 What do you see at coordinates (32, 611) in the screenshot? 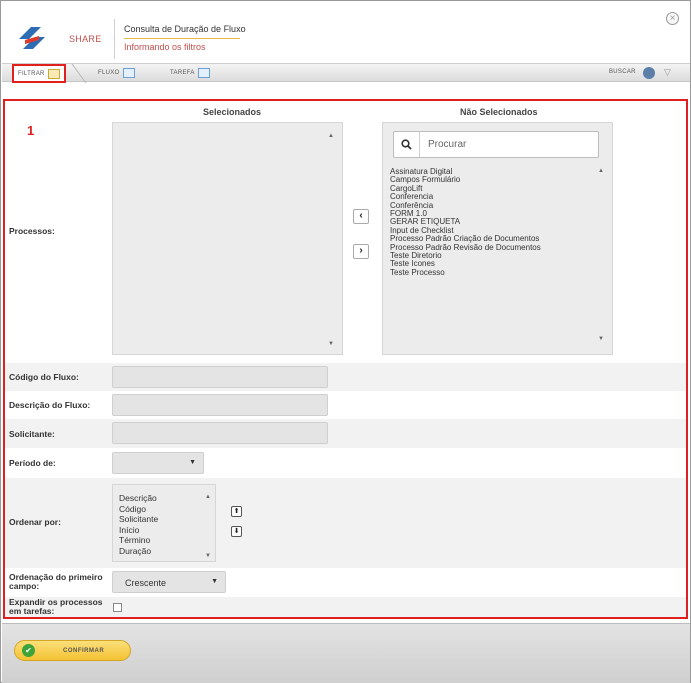
I see `expandir-label-line2: em tarefas:` at bounding box center [32, 611].